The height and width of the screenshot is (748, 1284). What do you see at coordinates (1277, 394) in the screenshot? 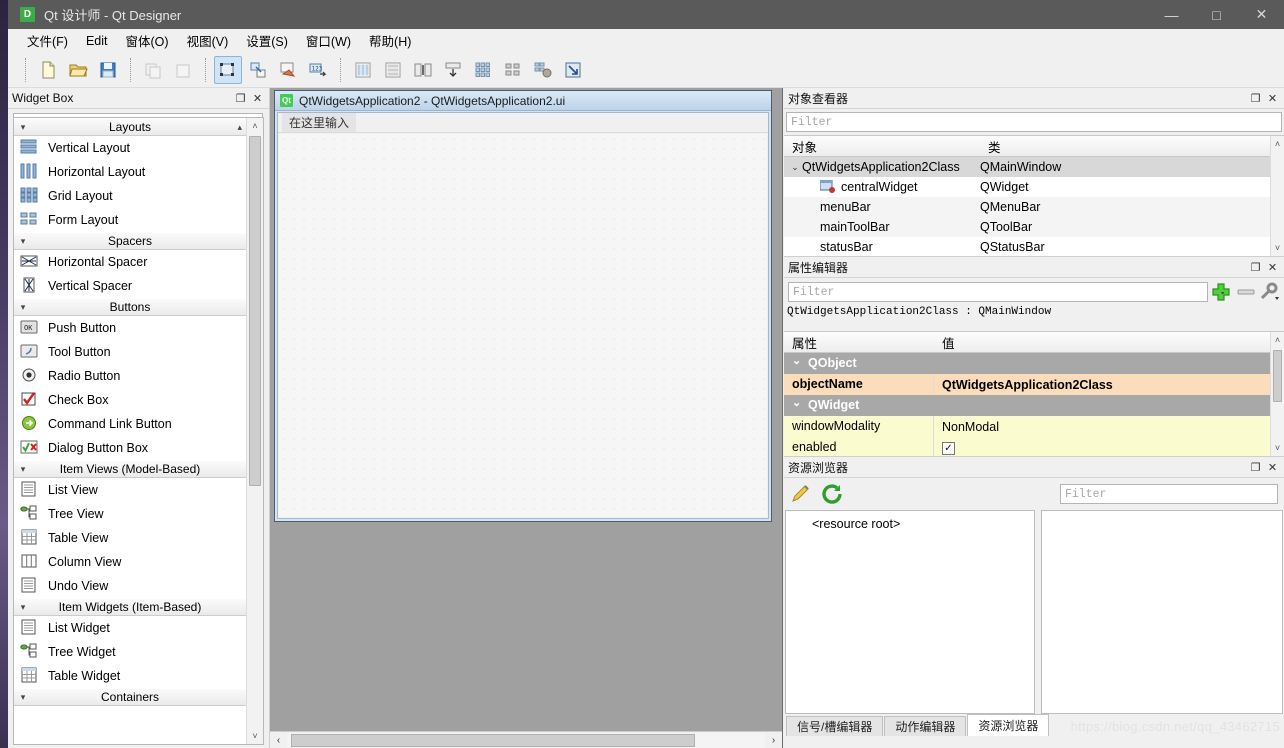
I see `property-editor-scrollbar: ˄ ˅` at bounding box center [1277, 394].